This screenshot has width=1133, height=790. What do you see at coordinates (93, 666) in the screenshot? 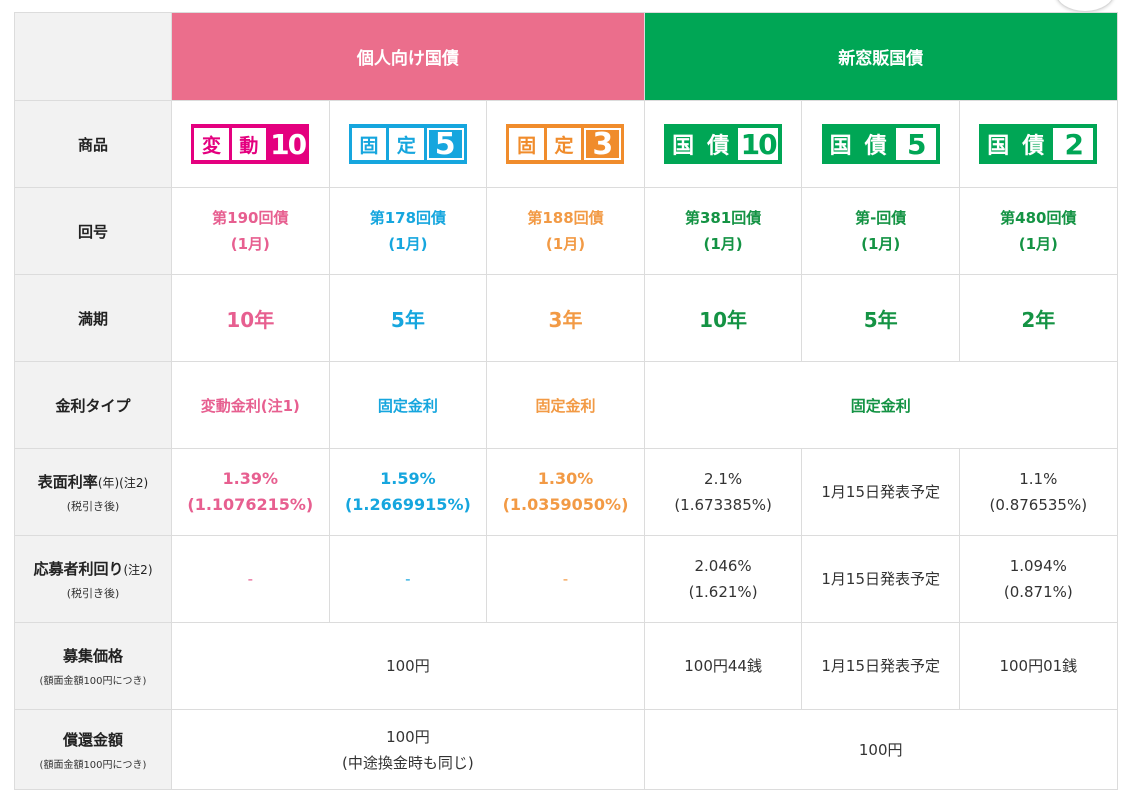
I see `price-label: 募集価格 (額面金額100円につき)` at bounding box center [93, 666].